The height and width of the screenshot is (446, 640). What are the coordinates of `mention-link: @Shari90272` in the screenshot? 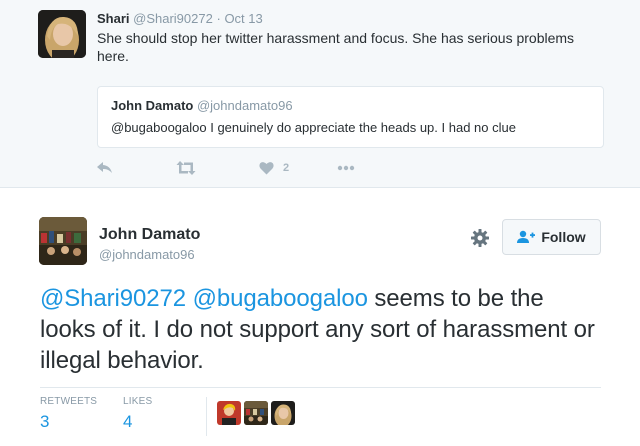 It's located at (113, 298).